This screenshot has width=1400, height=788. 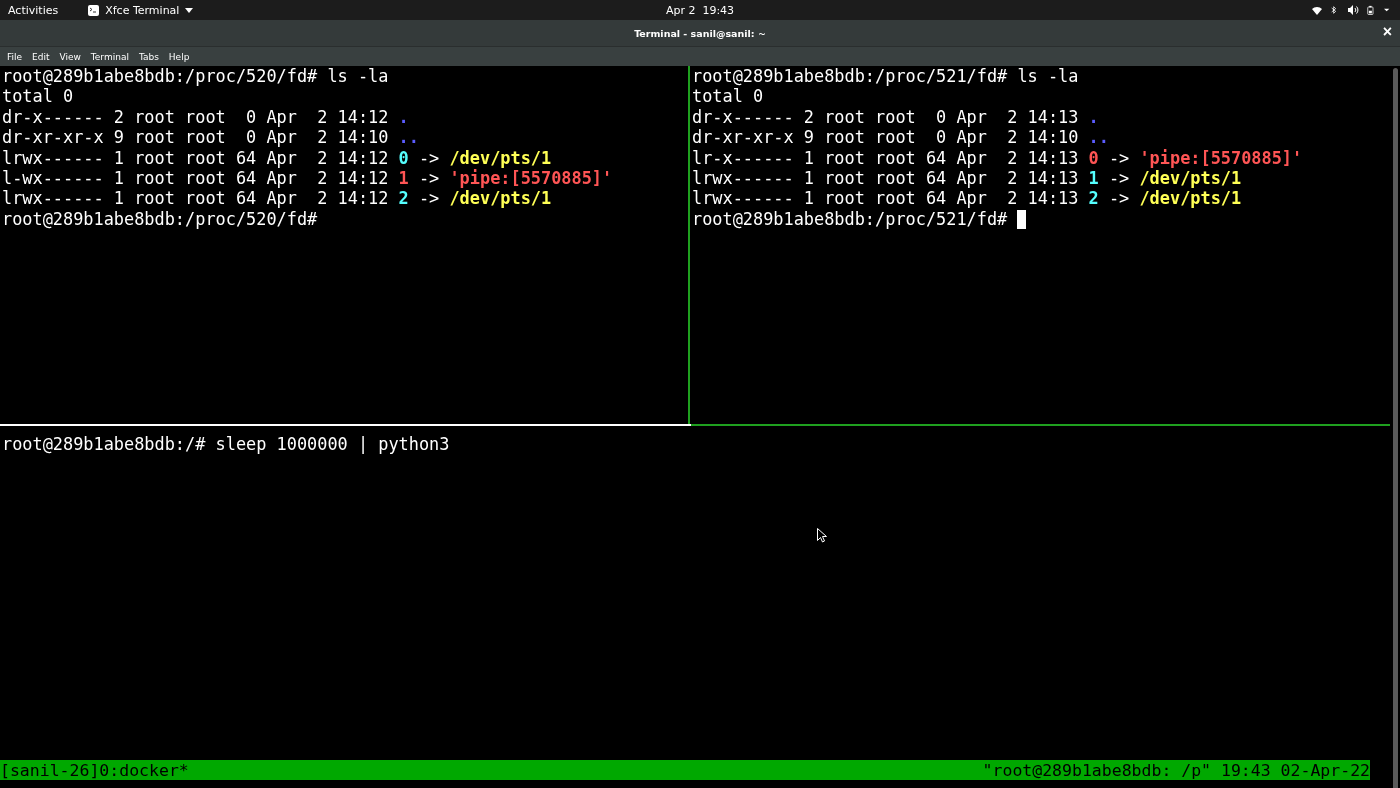 What do you see at coordinates (41, 56) in the screenshot?
I see `menu-item: Edit` at bounding box center [41, 56].